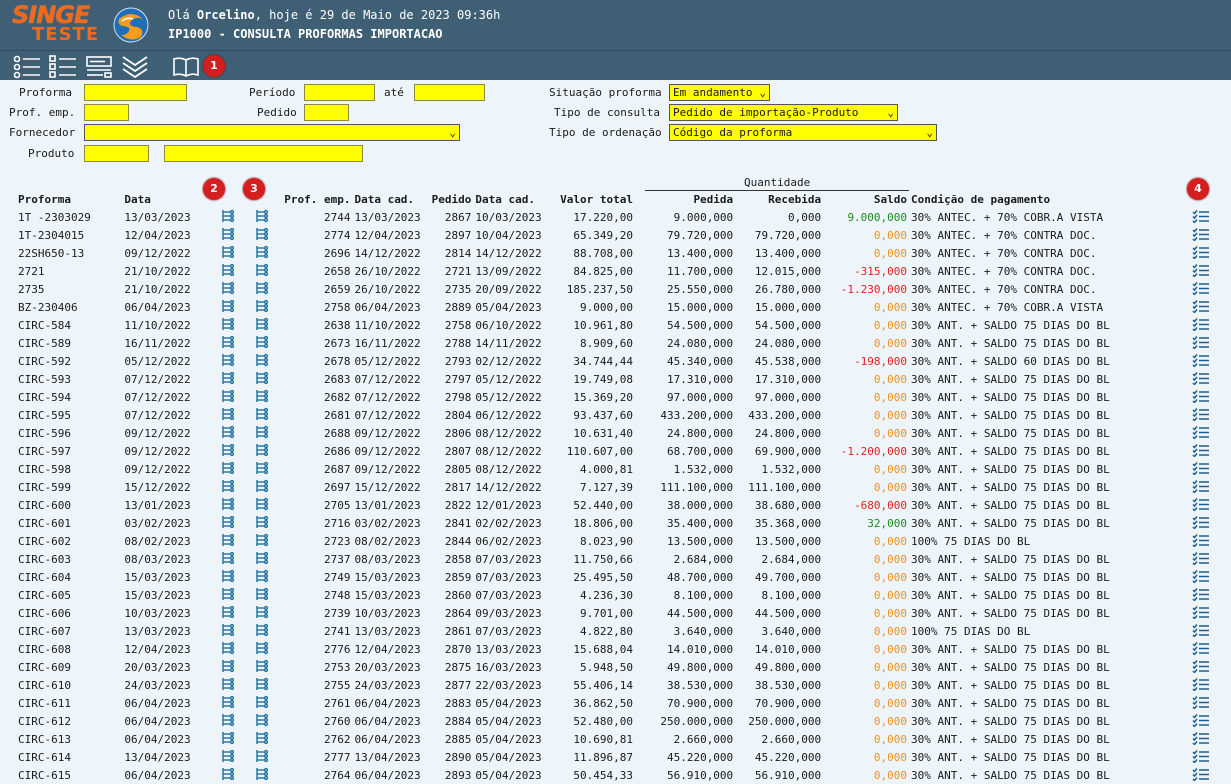 Image resolution: width=1231 pixels, height=784 pixels. What do you see at coordinates (263, 153) in the screenshot?
I see `produto-desc-input` at bounding box center [263, 153].